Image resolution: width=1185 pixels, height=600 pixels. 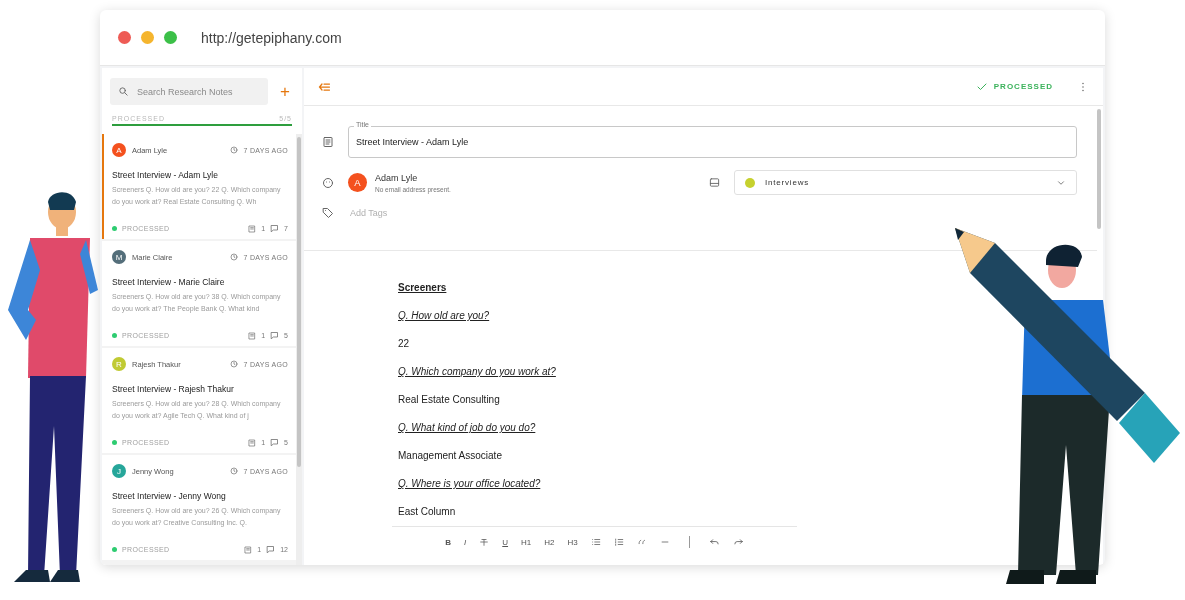 I want to click on search-icon, so click(x=123, y=91).